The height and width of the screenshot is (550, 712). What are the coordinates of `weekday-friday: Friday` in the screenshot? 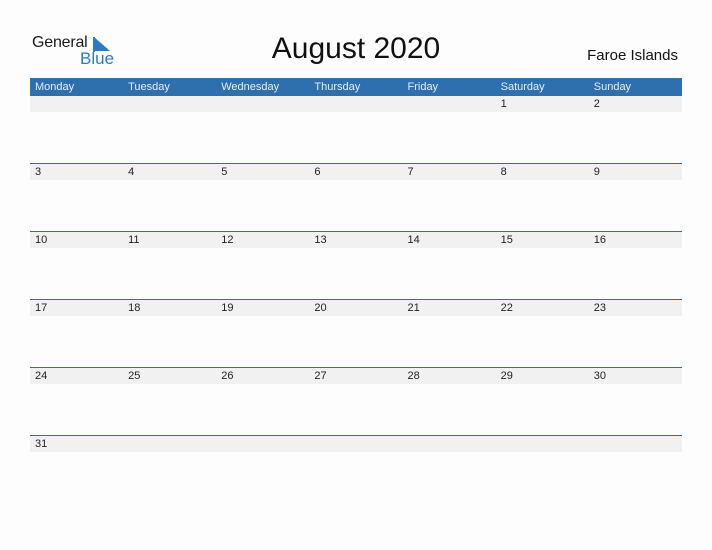 It's located at (423, 87).